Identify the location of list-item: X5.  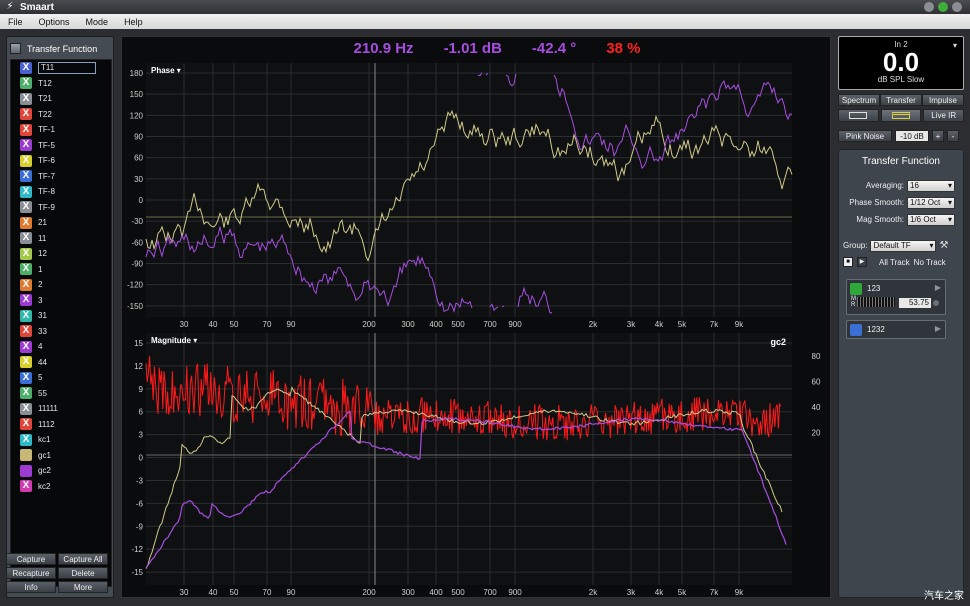
(61, 378).